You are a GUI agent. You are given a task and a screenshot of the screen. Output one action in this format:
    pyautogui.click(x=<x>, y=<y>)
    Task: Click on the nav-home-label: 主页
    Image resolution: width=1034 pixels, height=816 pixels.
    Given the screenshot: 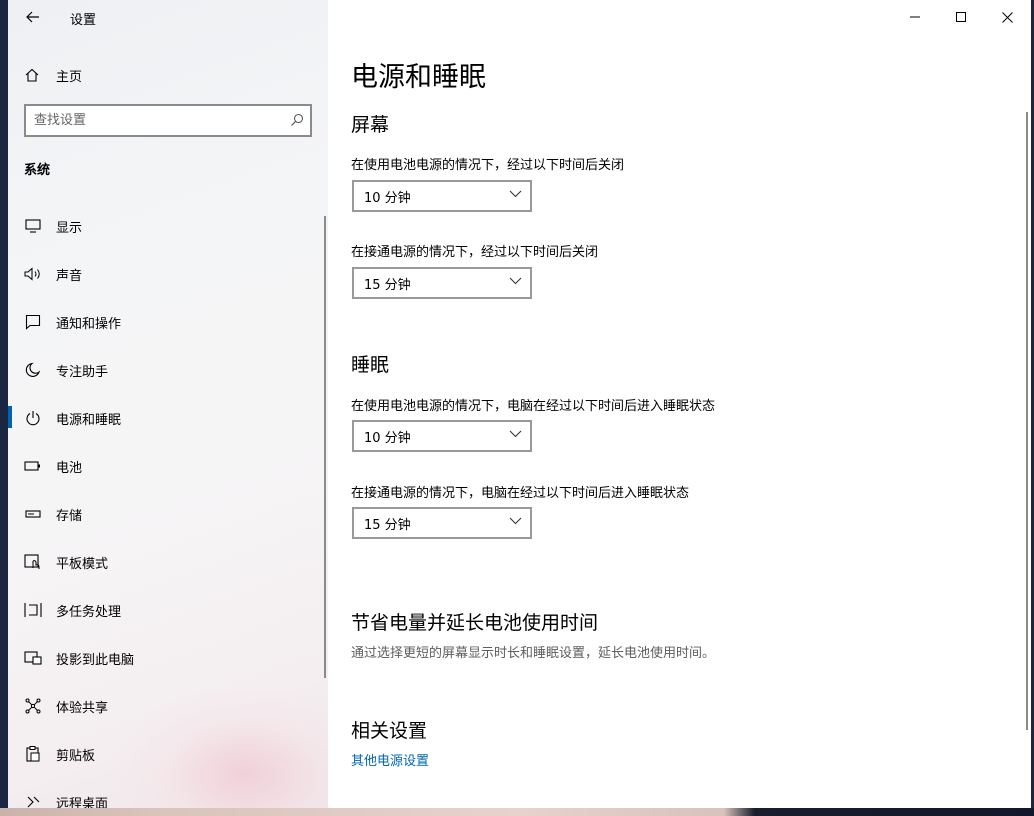 What is the action you would take?
    pyautogui.click(x=69, y=77)
    